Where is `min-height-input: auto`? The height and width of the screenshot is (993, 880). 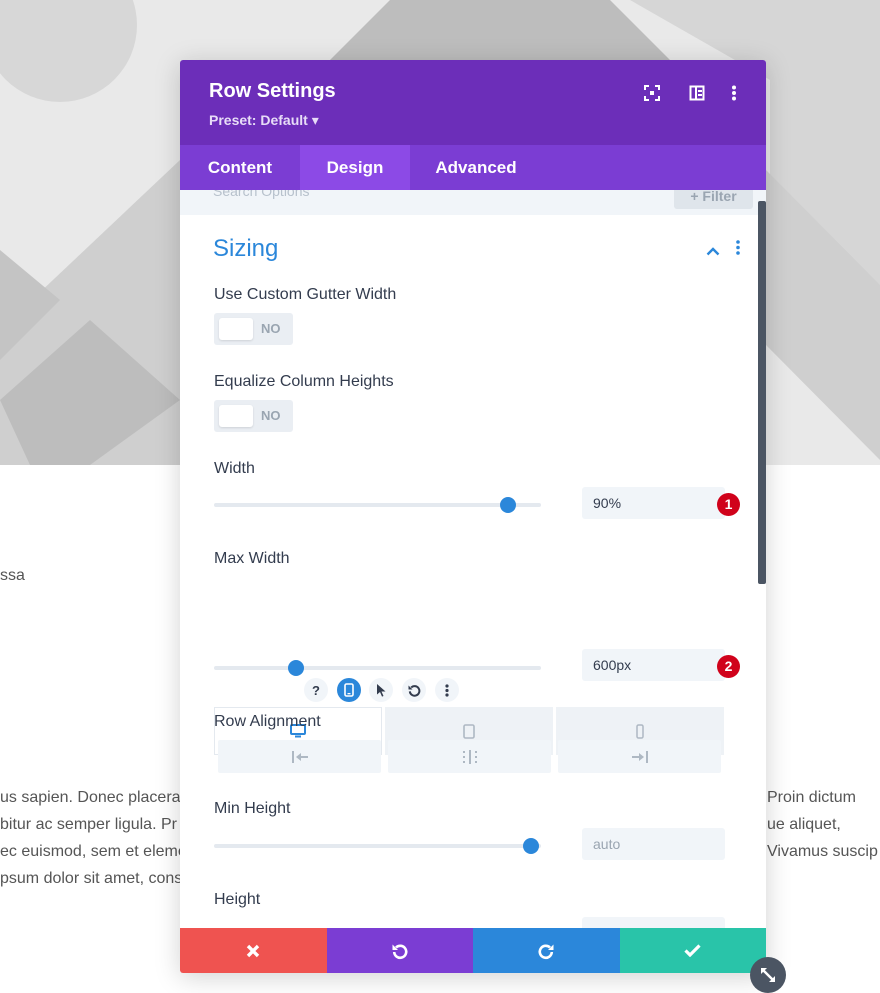
min-height-input: auto is located at coordinates (653, 844).